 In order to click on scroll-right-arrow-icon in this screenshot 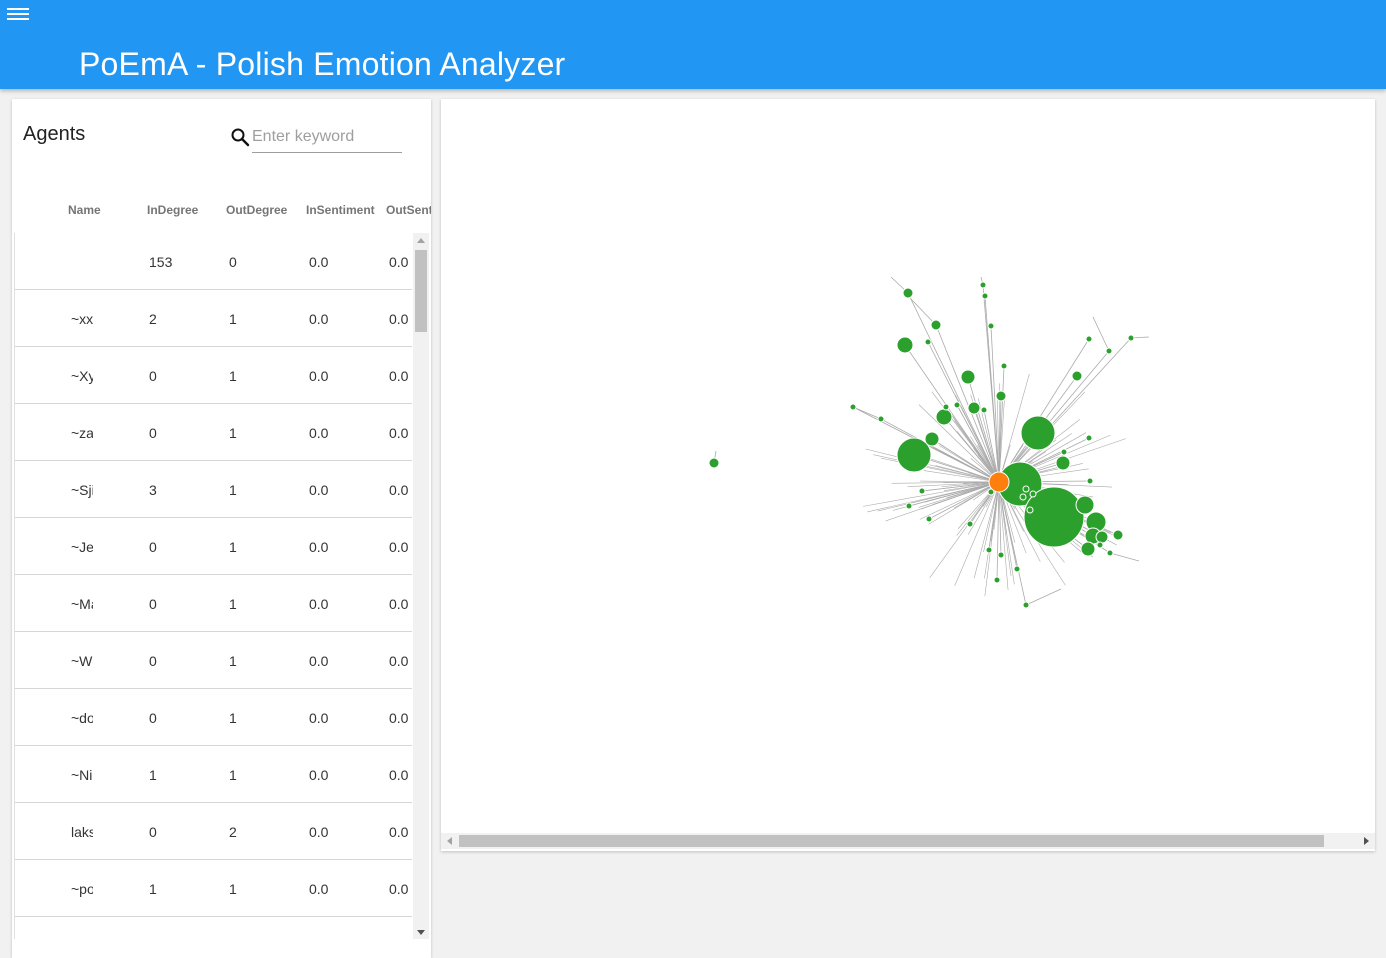, I will do `click(1366, 841)`.